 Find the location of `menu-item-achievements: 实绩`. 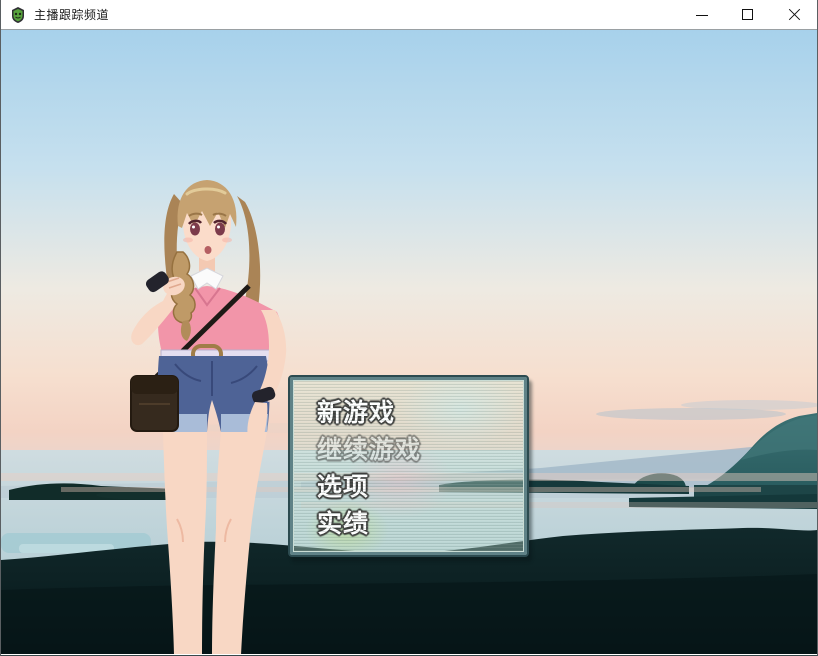

menu-item-achievements: 实绩 is located at coordinates (408, 524).